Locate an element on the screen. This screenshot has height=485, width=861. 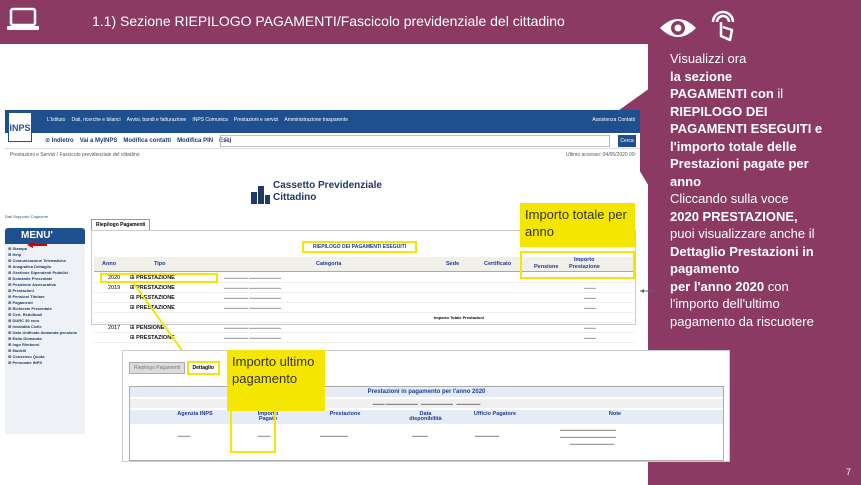
col-data: Data disponibilità is located at coordinates (425, 416).